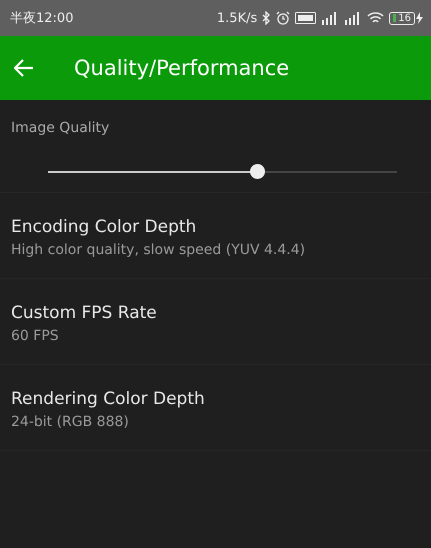  What do you see at coordinates (60, 128) in the screenshot?
I see `setting-label: Image Quality` at bounding box center [60, 128].